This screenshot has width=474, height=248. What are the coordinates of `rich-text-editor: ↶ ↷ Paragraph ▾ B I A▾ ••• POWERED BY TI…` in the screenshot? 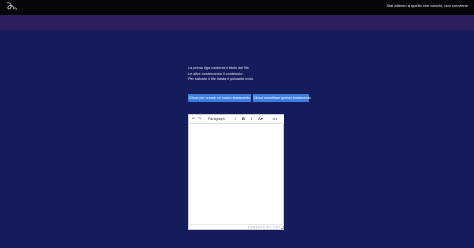 It's located at (236, 172).